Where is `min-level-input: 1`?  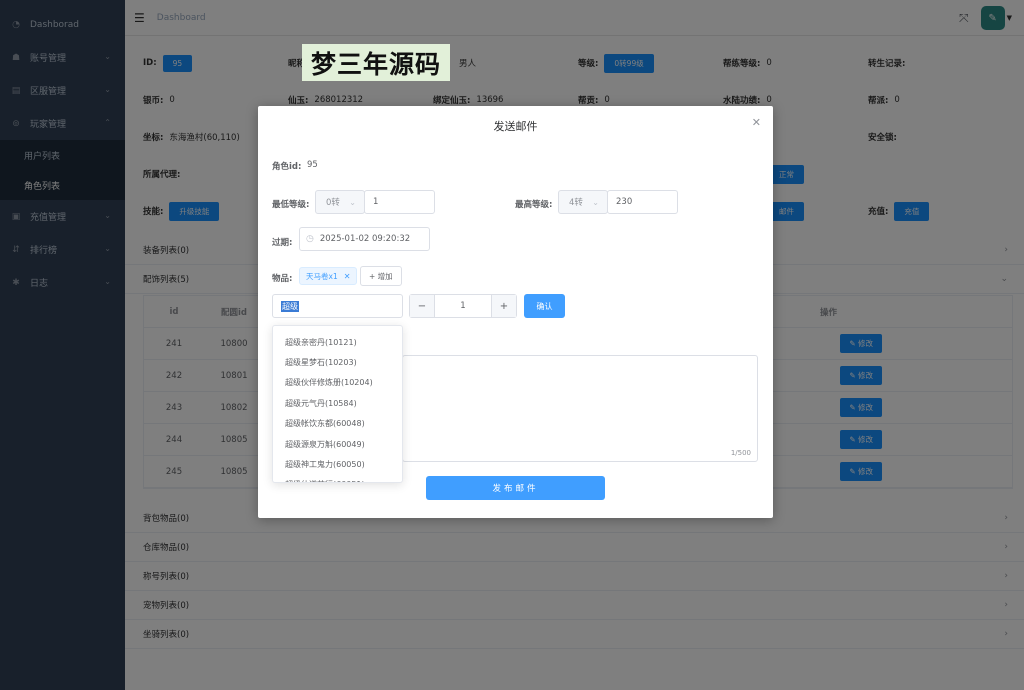 min-level-input: 1 is located at coordinates (399, 202).